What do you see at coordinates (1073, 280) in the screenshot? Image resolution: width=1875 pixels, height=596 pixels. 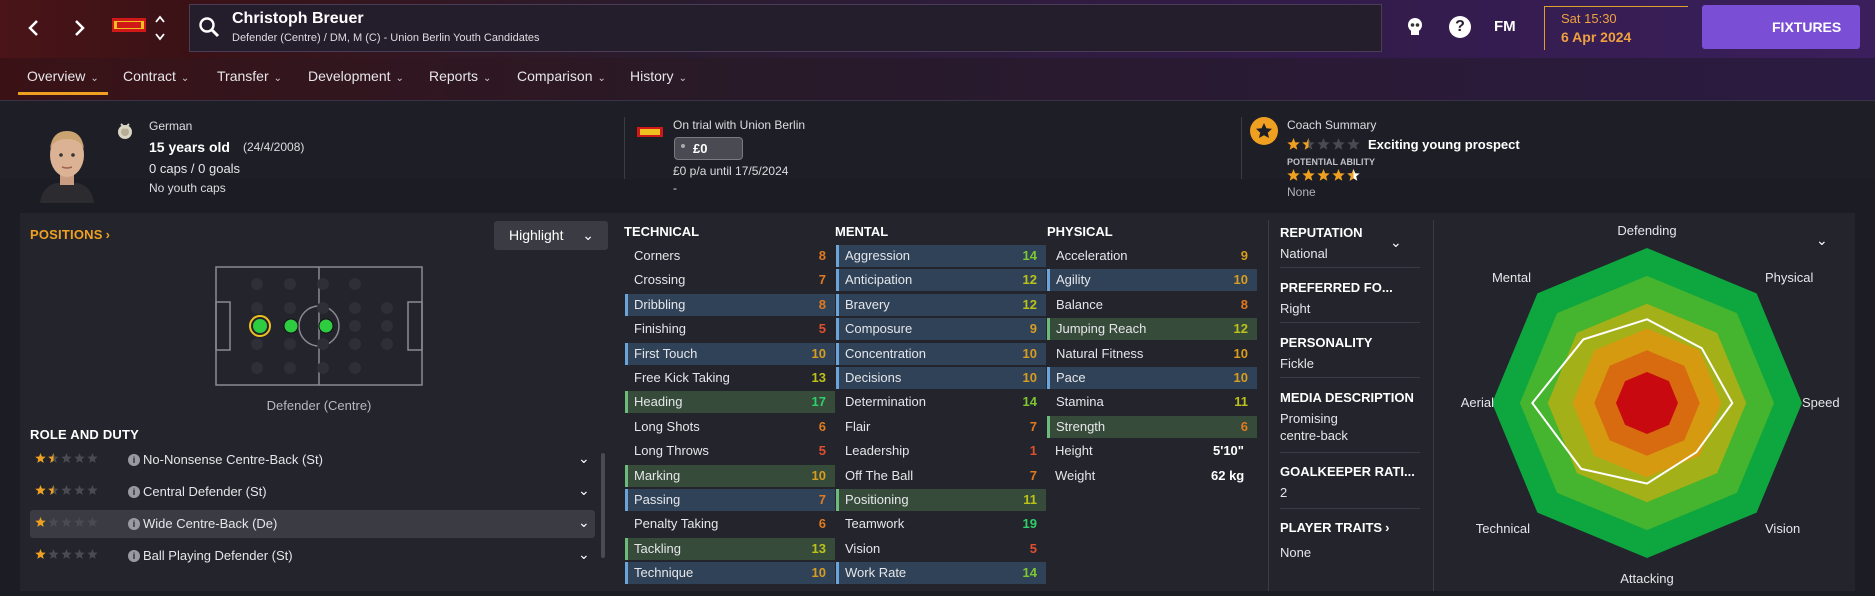 I see `attribute-name: Agility` at bounding box center [1073, 280].